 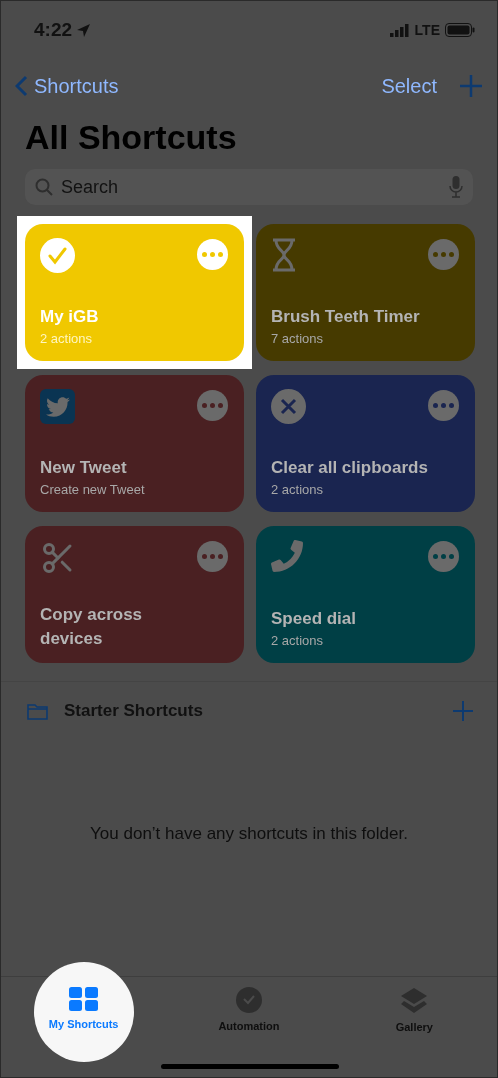 What do you see at coordinates (365, 292) in the screenshot?
I see `shortcut-card: Brush Teeth Timer 7 actions` at bounding box center [365, 292].